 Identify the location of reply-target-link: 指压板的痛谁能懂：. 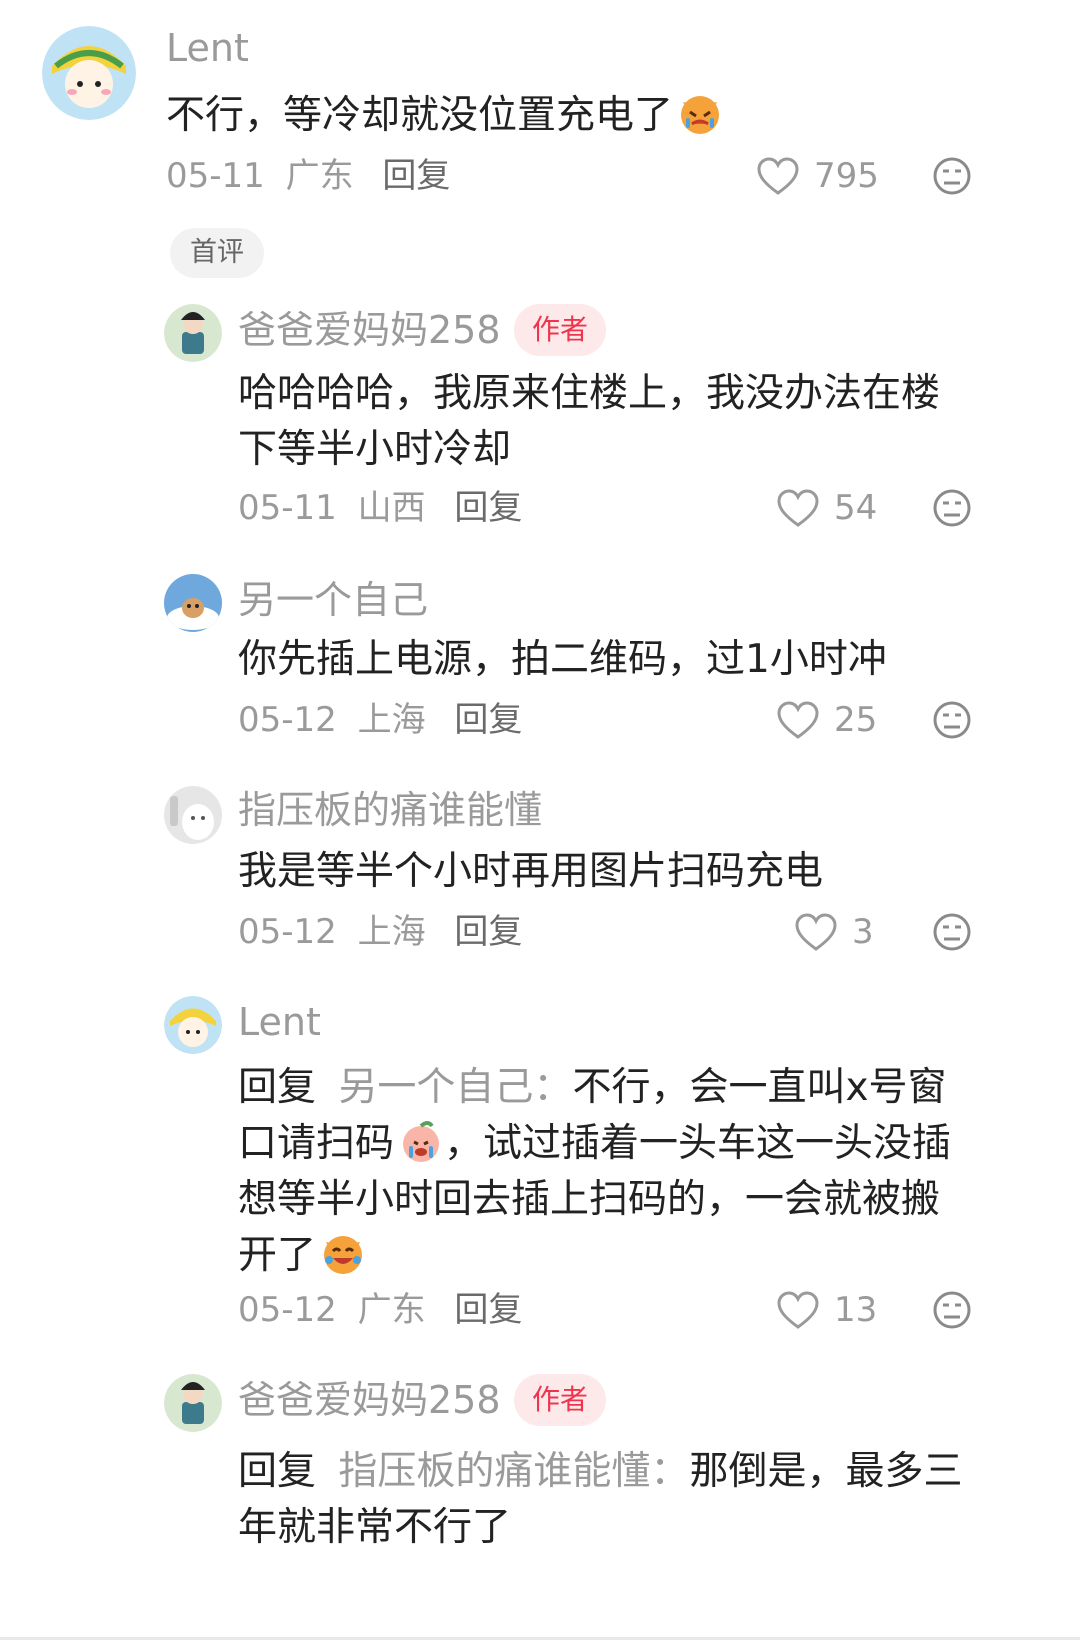
(513, 1471).